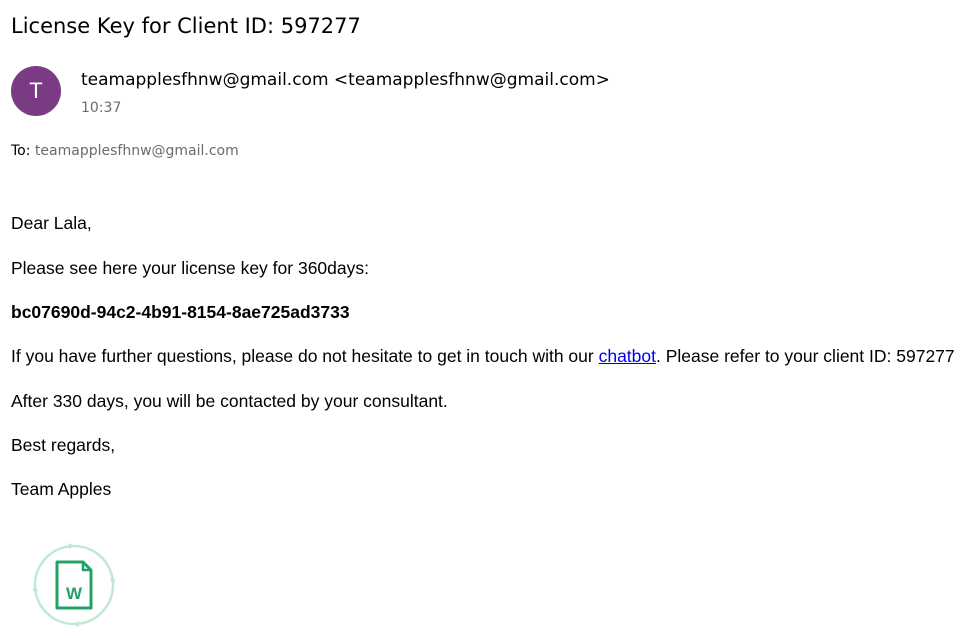  What do you see at coordinates (627, 356) in the screenshot?
I see `chatbot-link: chatbot` at bounding box center [627, 356].